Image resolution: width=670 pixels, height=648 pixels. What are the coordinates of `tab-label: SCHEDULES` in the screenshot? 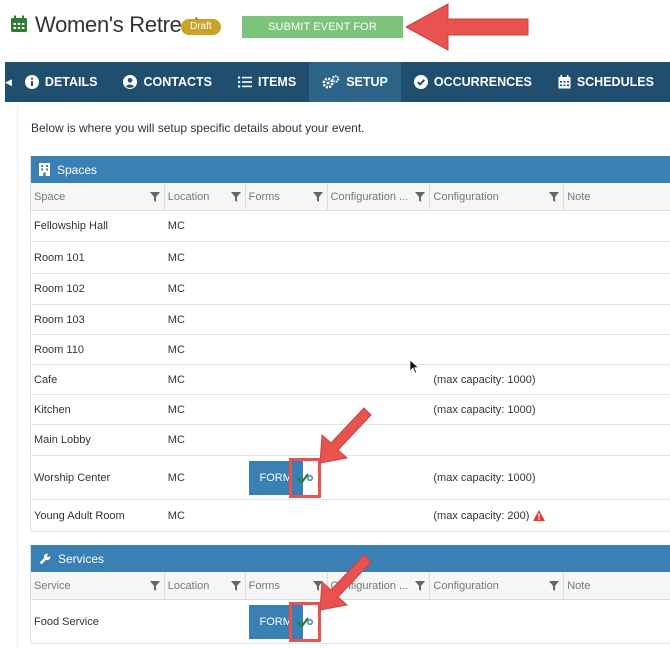 It's located at (615, 82).